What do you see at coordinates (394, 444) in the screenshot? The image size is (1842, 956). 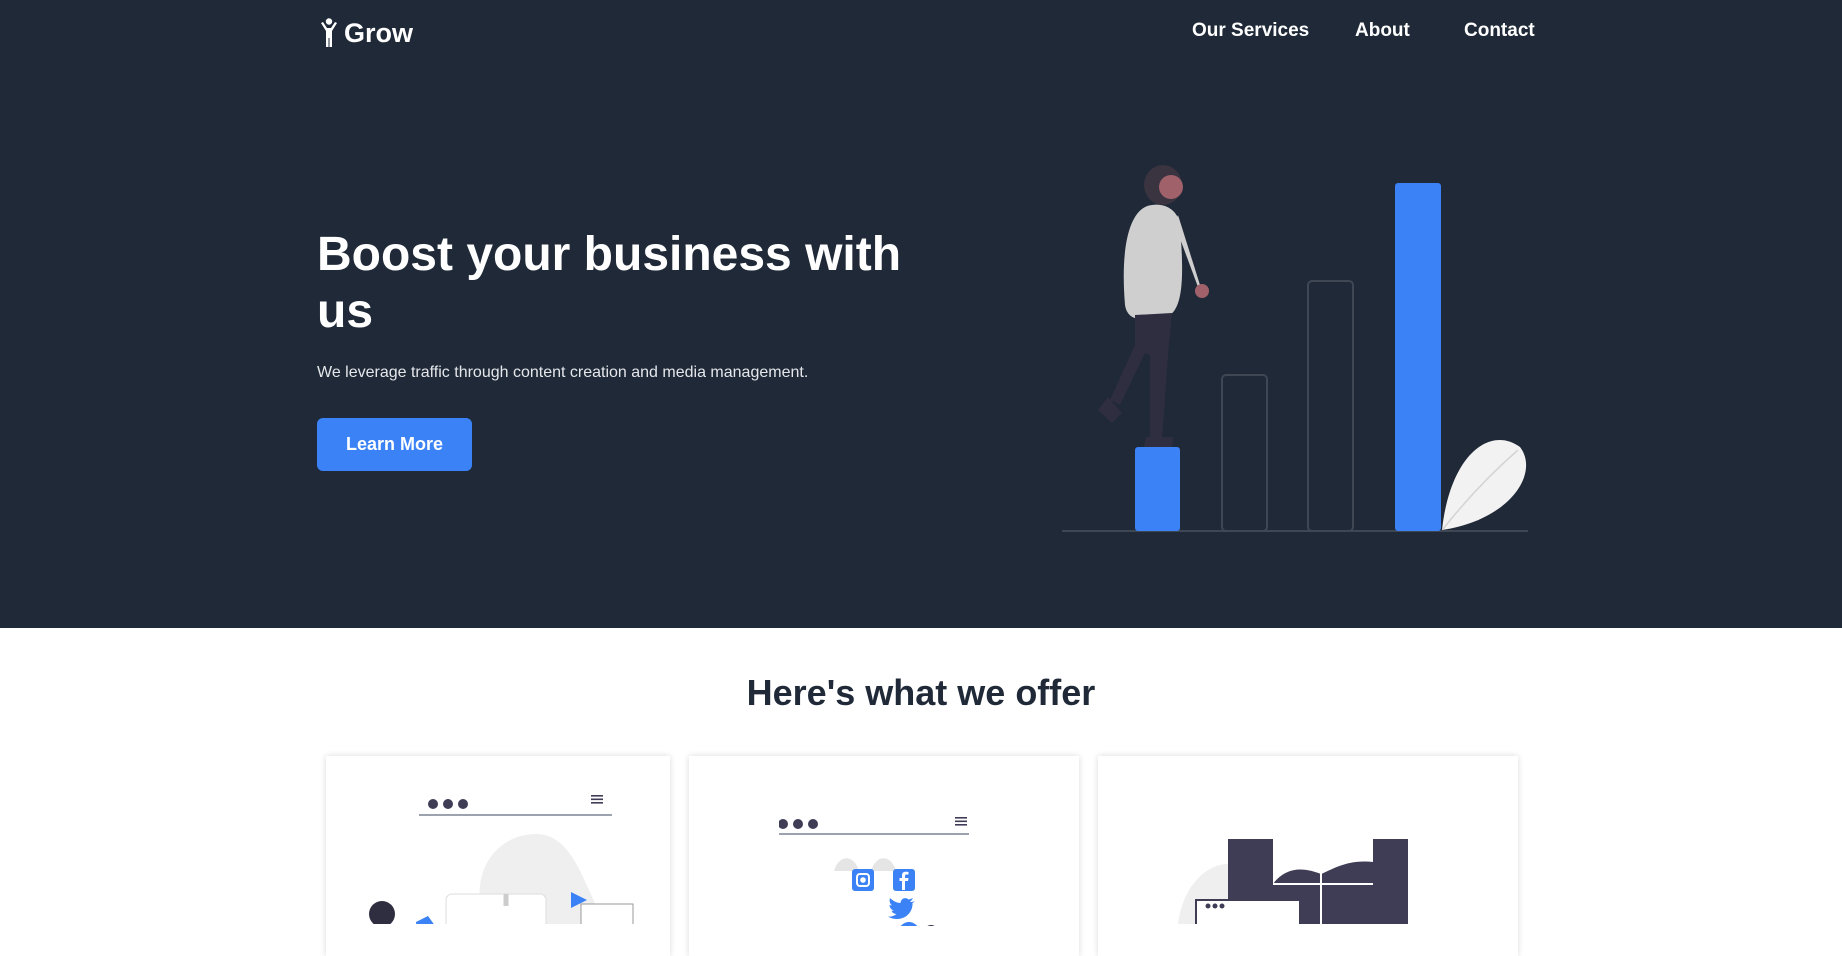 I see `learn-more-button: Learn More` at bounding box center [394, 444].